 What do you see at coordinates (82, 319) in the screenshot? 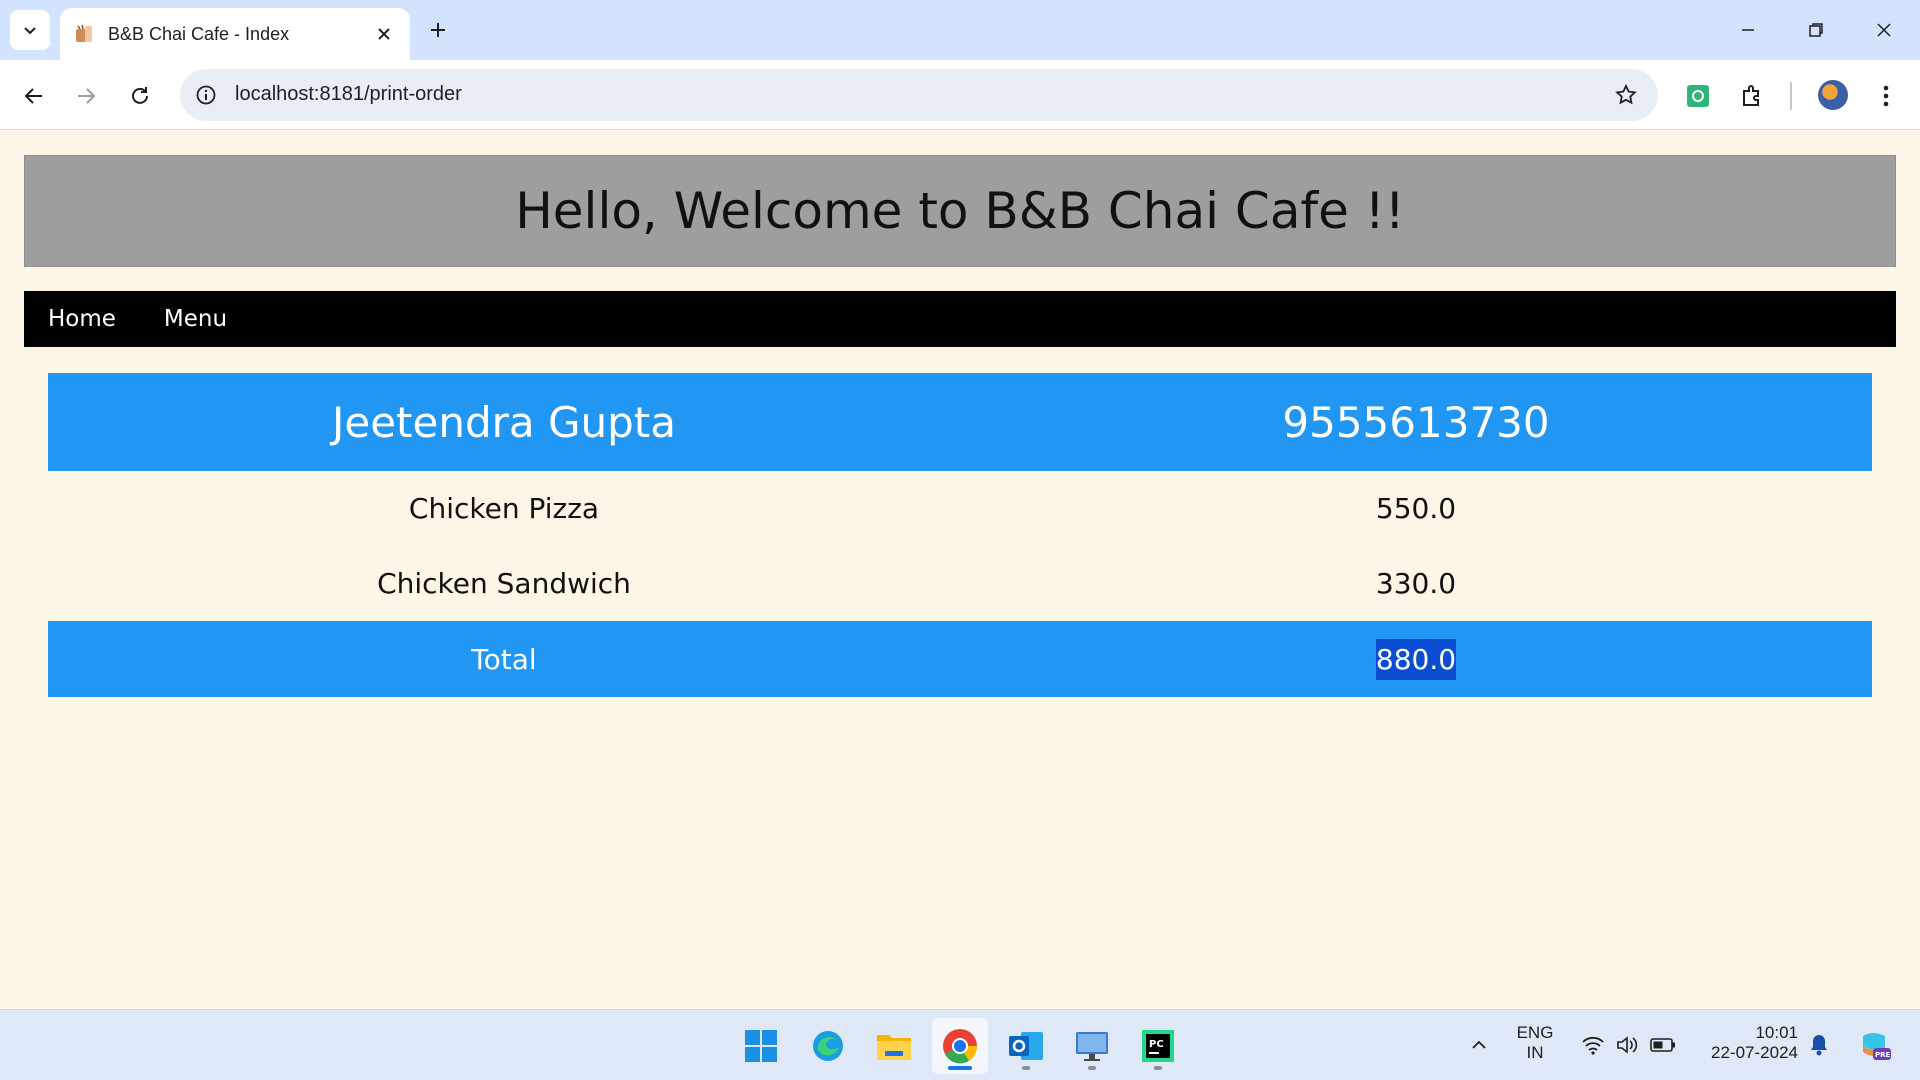
I see `nav-link-home: Home` at bounding box center [82, 319].